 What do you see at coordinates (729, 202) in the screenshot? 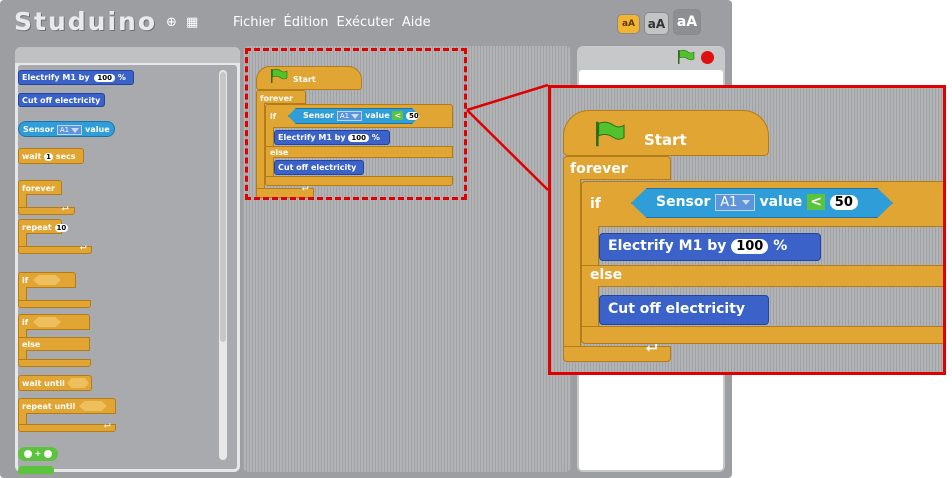
I see `port-value: A1` at bounding box center [729, 202].